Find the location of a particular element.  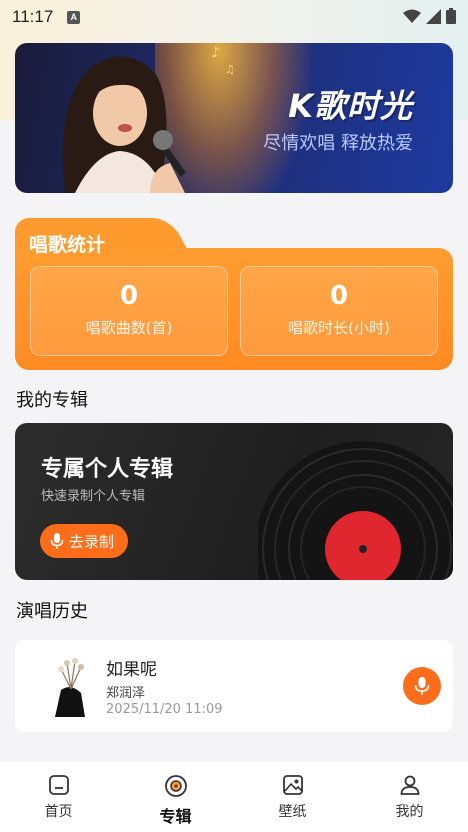

profile-icon is located at coordinates (409, 785).